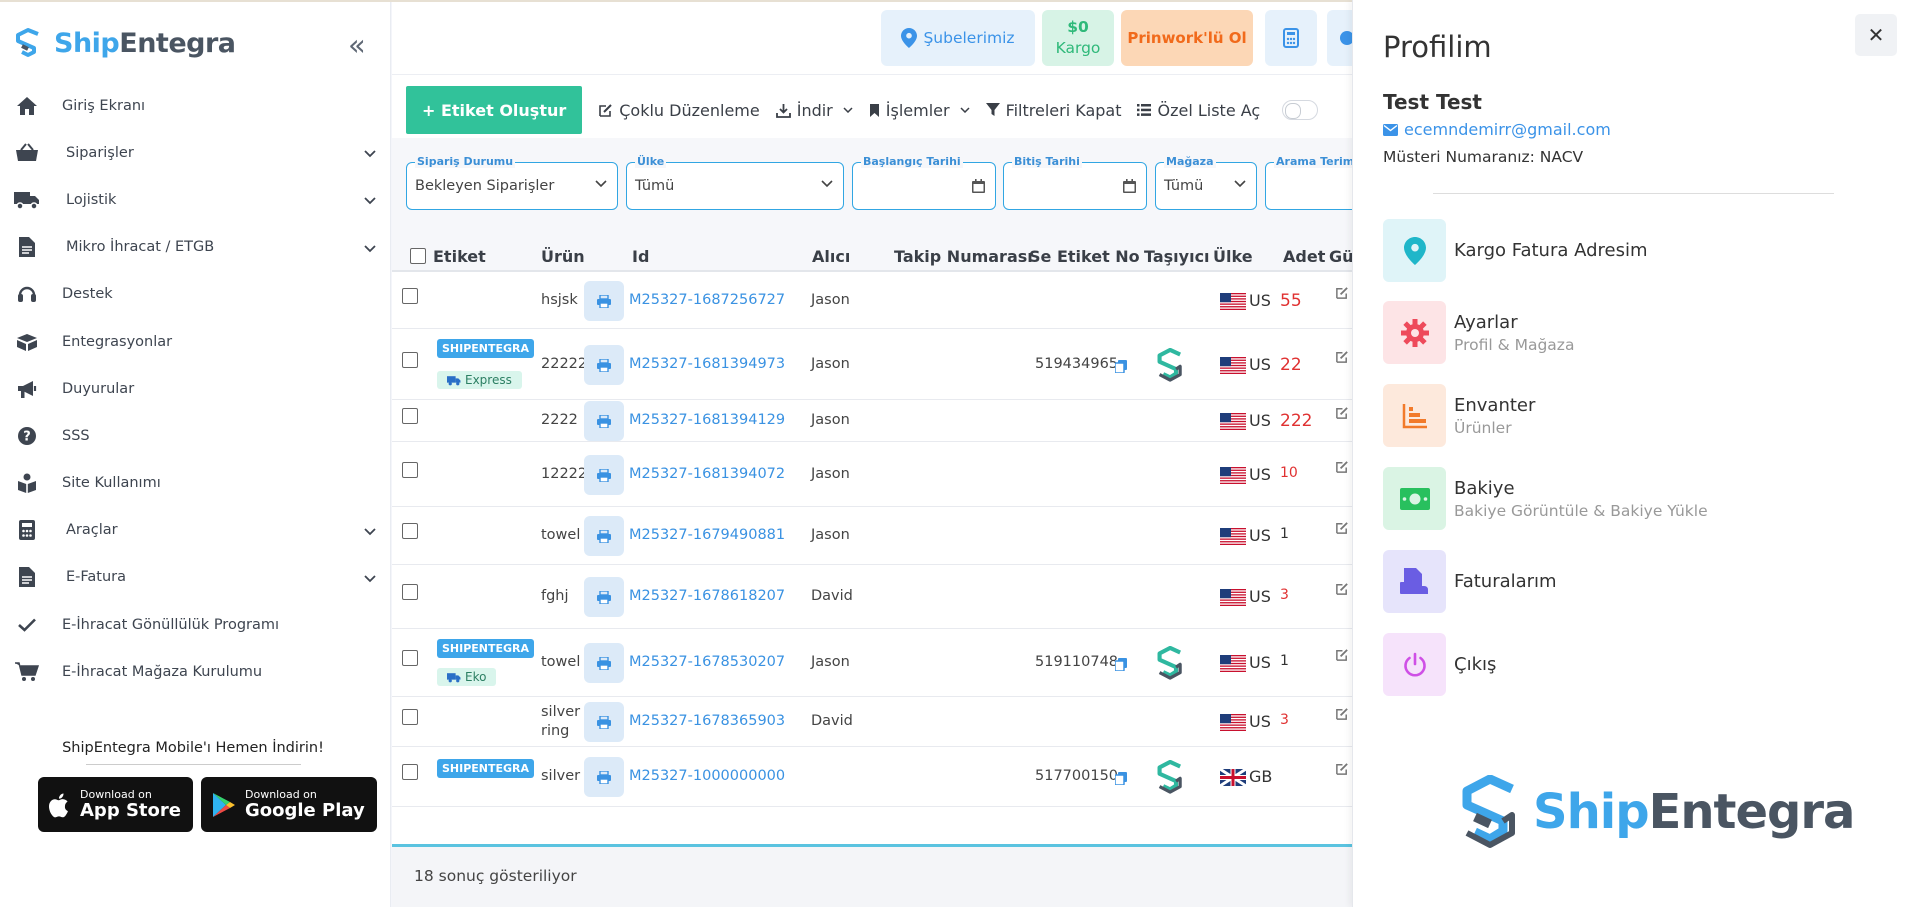 The height and width of the screenshot is (907, 1918). Describe the element at coordinates (1291, 38) in the screenshot. I see `calculator-button` at that location.